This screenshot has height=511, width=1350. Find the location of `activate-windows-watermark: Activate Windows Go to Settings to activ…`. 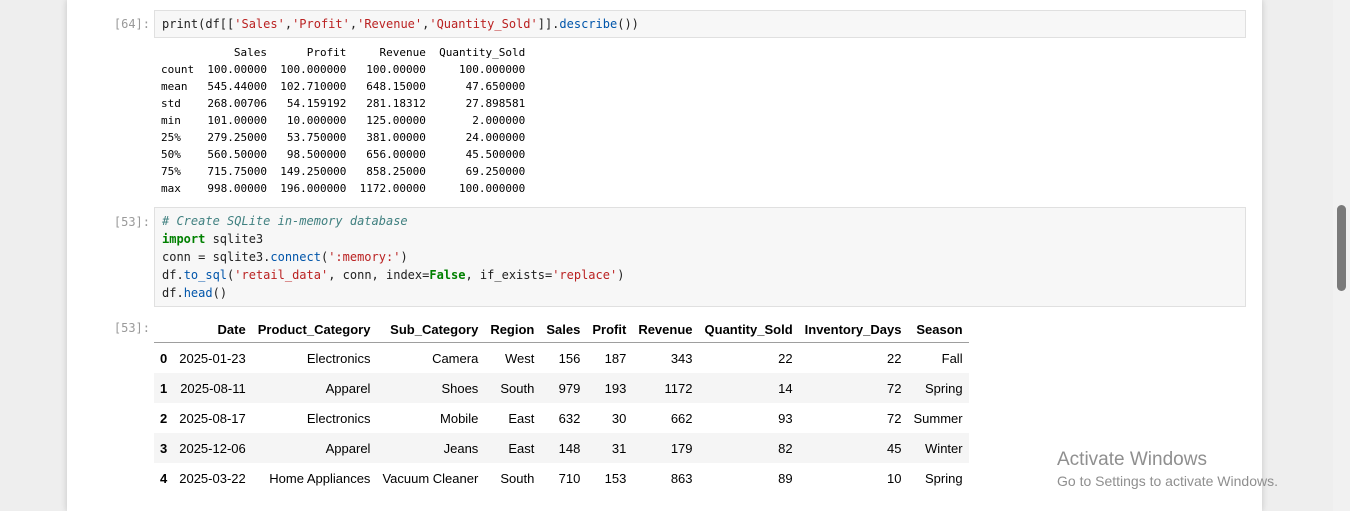

activate-windows-watermark: Activate Windows Go to Settings to activ… is located at coordinates (1167, 470).